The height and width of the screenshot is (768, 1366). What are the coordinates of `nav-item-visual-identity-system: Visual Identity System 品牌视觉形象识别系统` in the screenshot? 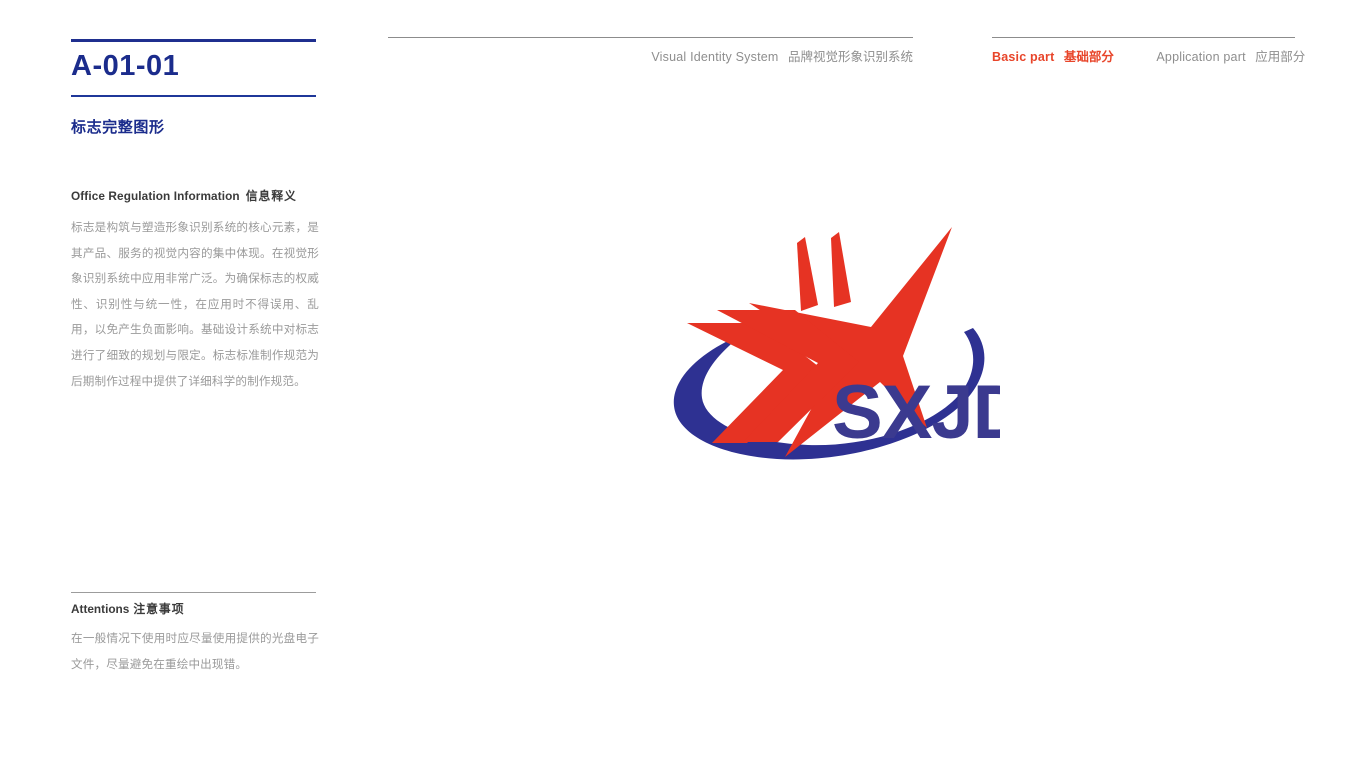 It's located at (782, 56).